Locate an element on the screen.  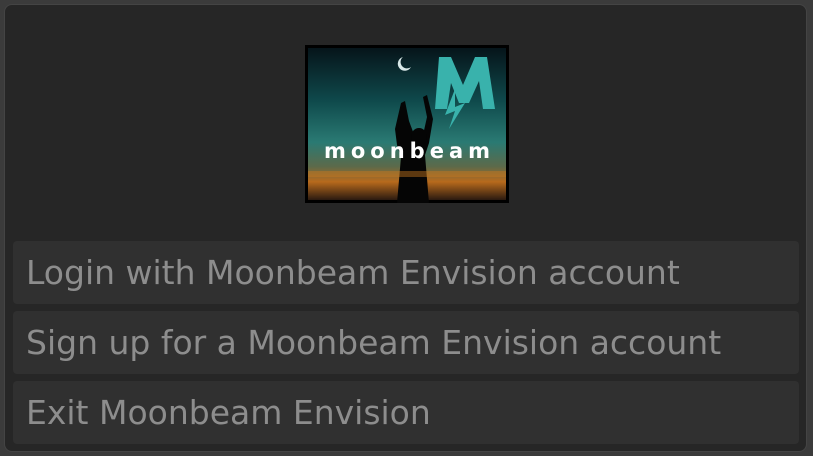
logo-wordmark: moonbeam is located at coordinates (409, 151).